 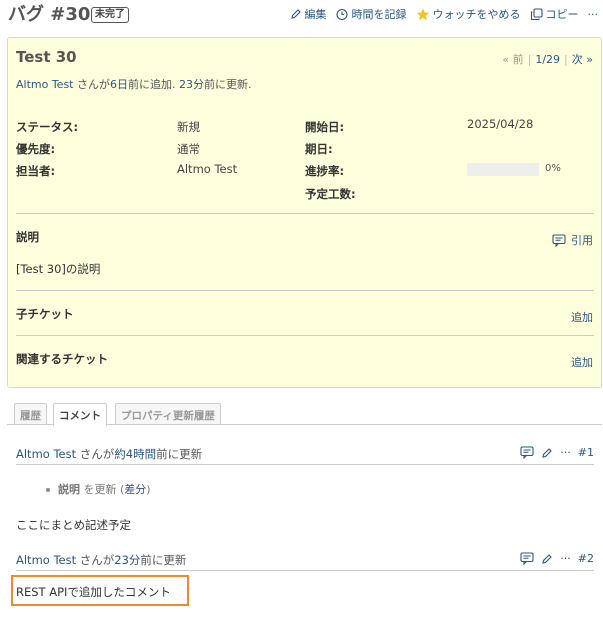 What do you see at coordinates (30, 414) in the screenshot?
I see `tab-history: 履歴` at bounding box center [30, 414].